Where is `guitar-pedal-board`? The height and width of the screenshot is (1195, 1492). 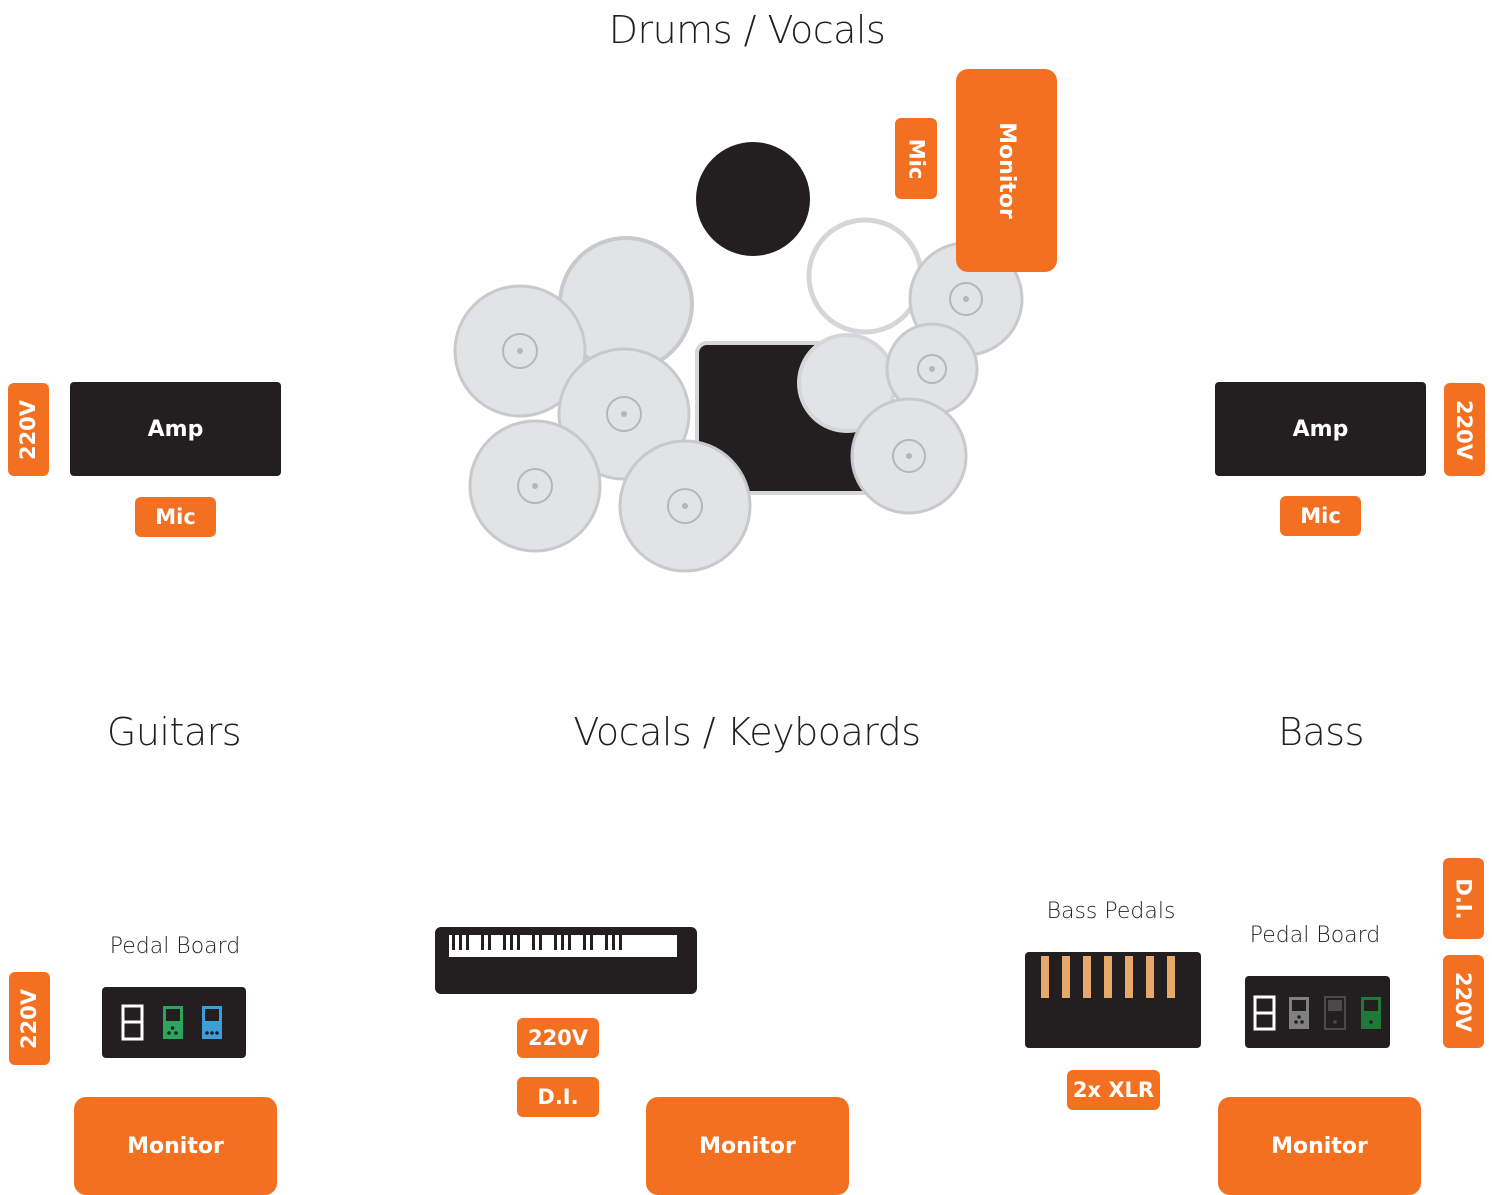
guitar-pedal-board is located at coordinates (174, 1022).